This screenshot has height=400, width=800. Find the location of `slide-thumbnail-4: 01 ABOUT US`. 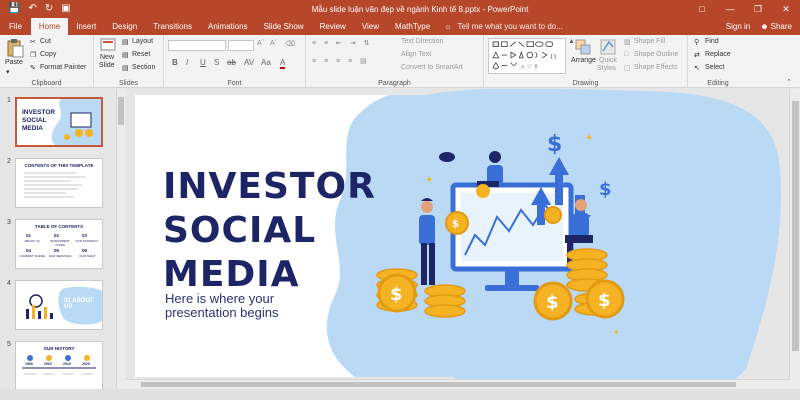

slide-thumbnail-4: 01 ABOUT US is located at coordinates (59, 305).